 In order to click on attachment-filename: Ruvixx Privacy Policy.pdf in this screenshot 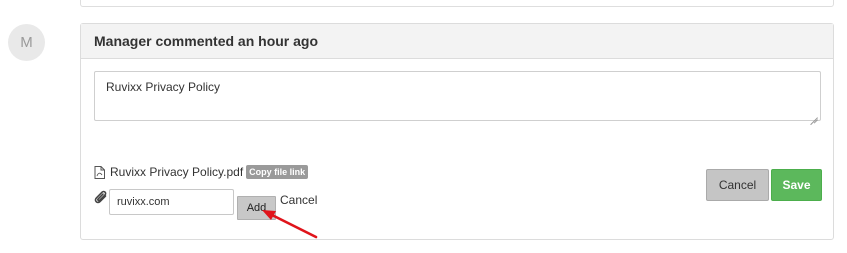, I will do `click(176, 172)`.